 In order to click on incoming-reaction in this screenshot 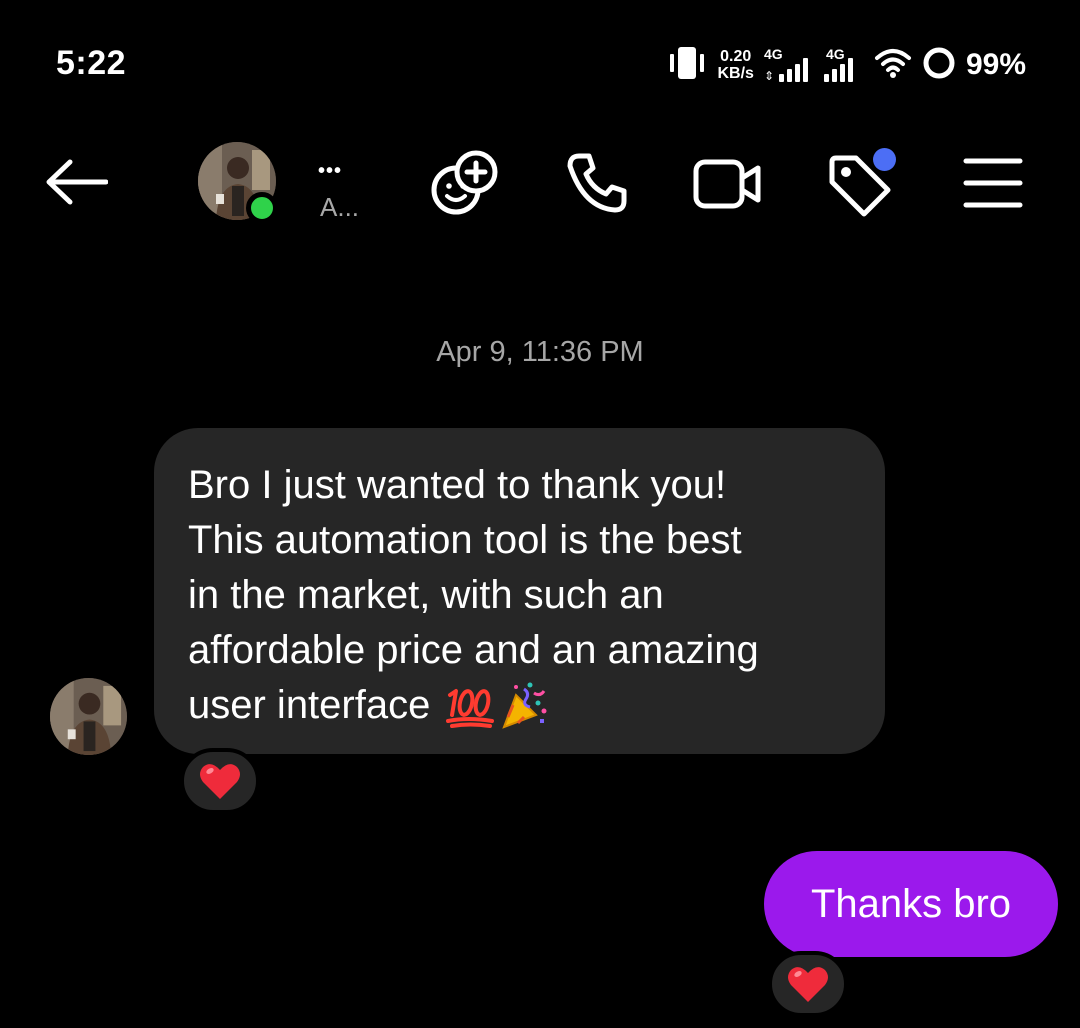, I will do `click(220, 781)`.